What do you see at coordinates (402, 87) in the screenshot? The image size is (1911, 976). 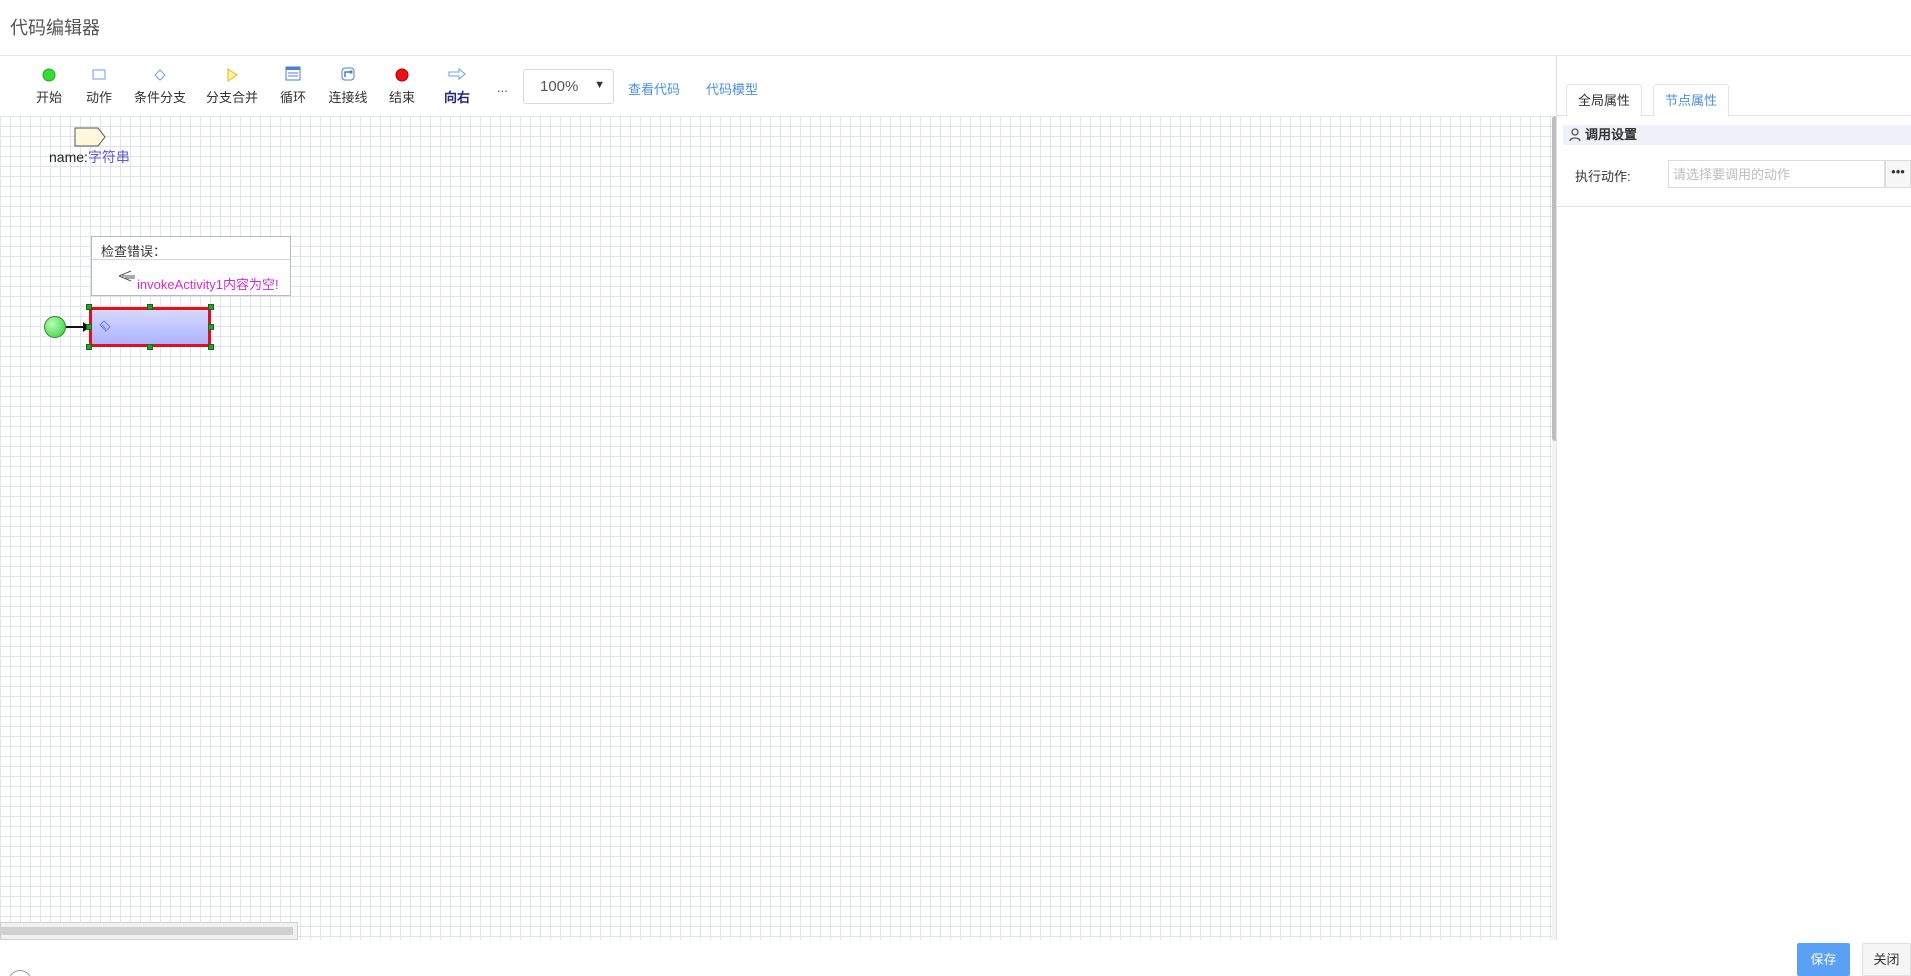 I see `tool-end: 结束` at bounding box center [402, 87].